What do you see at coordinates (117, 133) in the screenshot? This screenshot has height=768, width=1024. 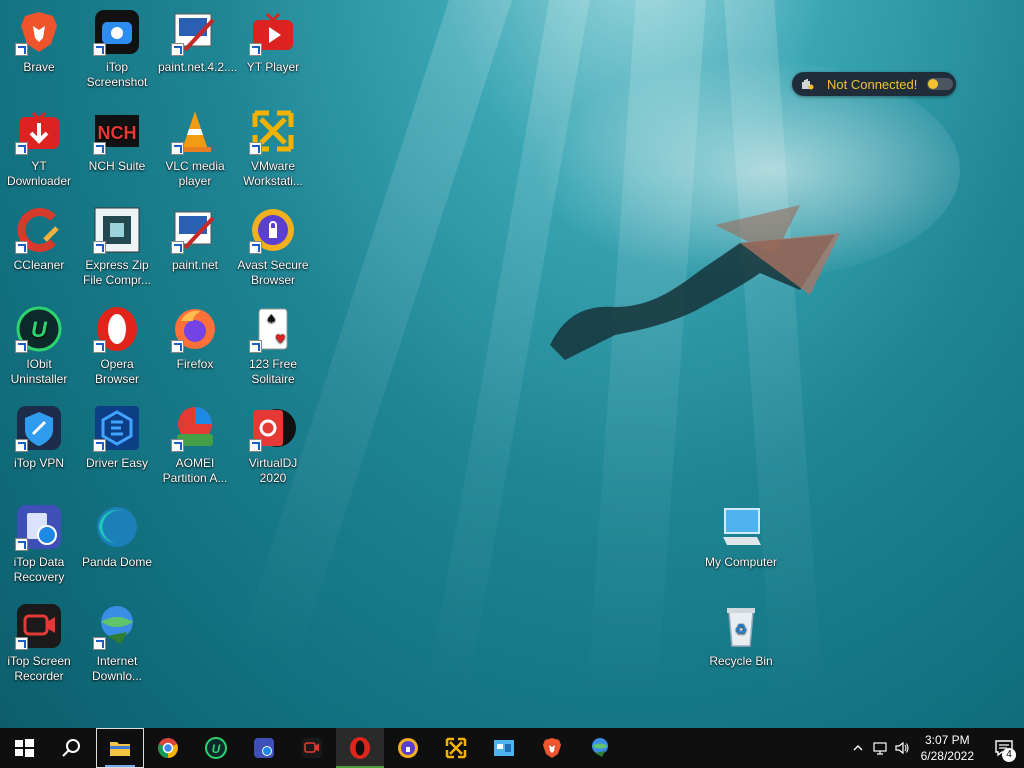 I see `svg-text: NCH` at bounding box center [117, 133].